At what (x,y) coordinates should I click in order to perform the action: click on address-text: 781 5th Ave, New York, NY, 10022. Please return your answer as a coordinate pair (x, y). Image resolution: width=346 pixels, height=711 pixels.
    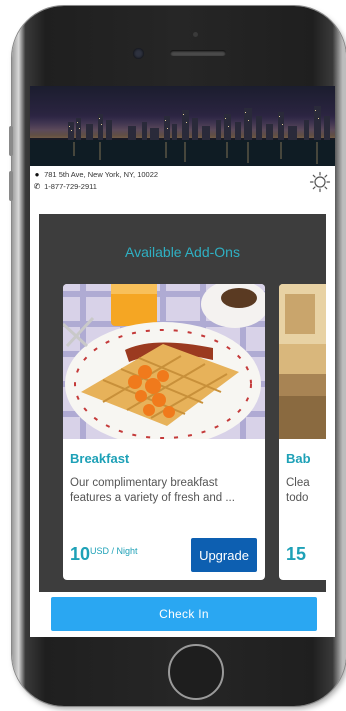
    Looking at the image, I should click on (101, 174).